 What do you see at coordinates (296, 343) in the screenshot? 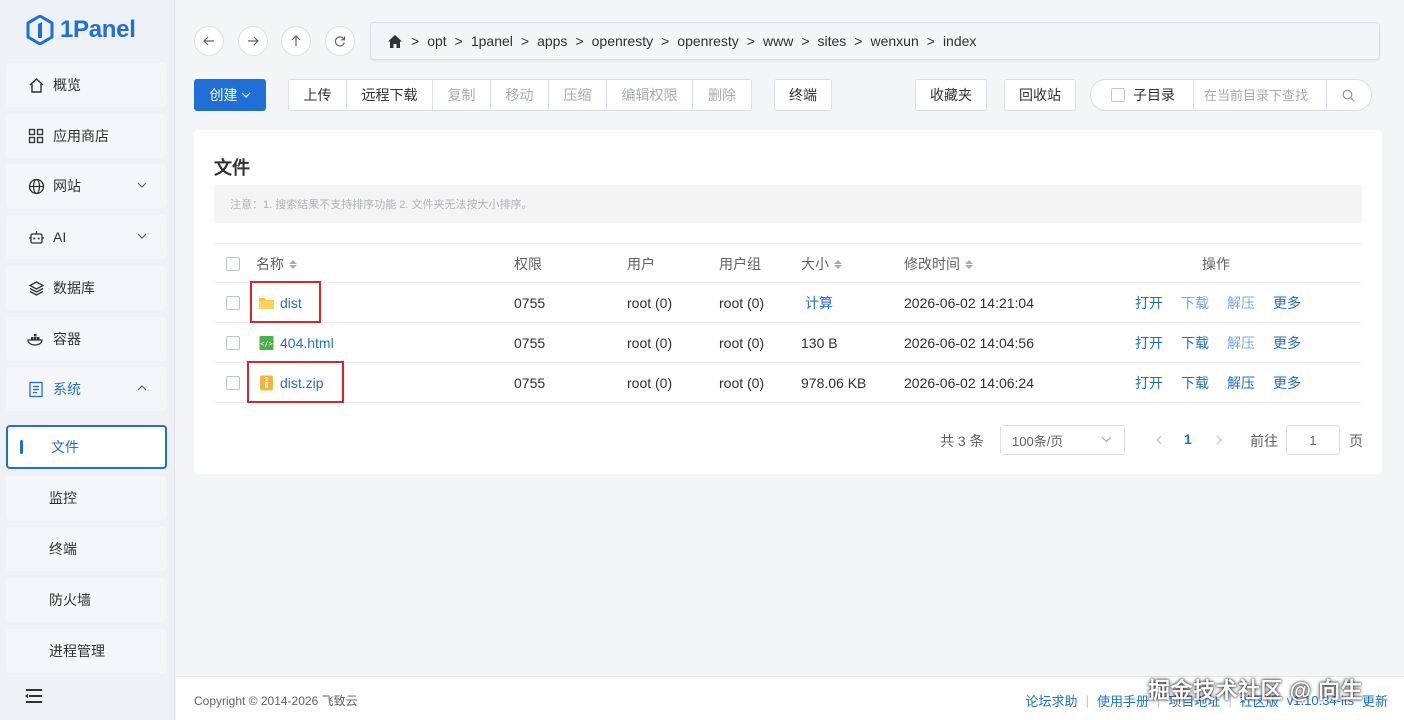
I see `file-name-link: </> 404.html` at bounding box center [296, 343].